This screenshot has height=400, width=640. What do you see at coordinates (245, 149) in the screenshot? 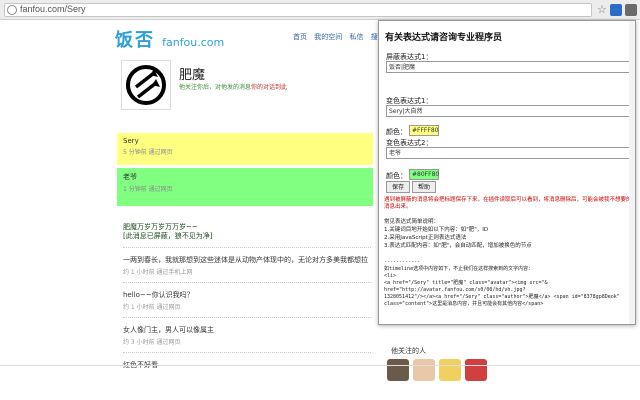
I see `status-highlight-yellow: Sery 5 分钟前 通过网页` at bounding box center [245, 149].